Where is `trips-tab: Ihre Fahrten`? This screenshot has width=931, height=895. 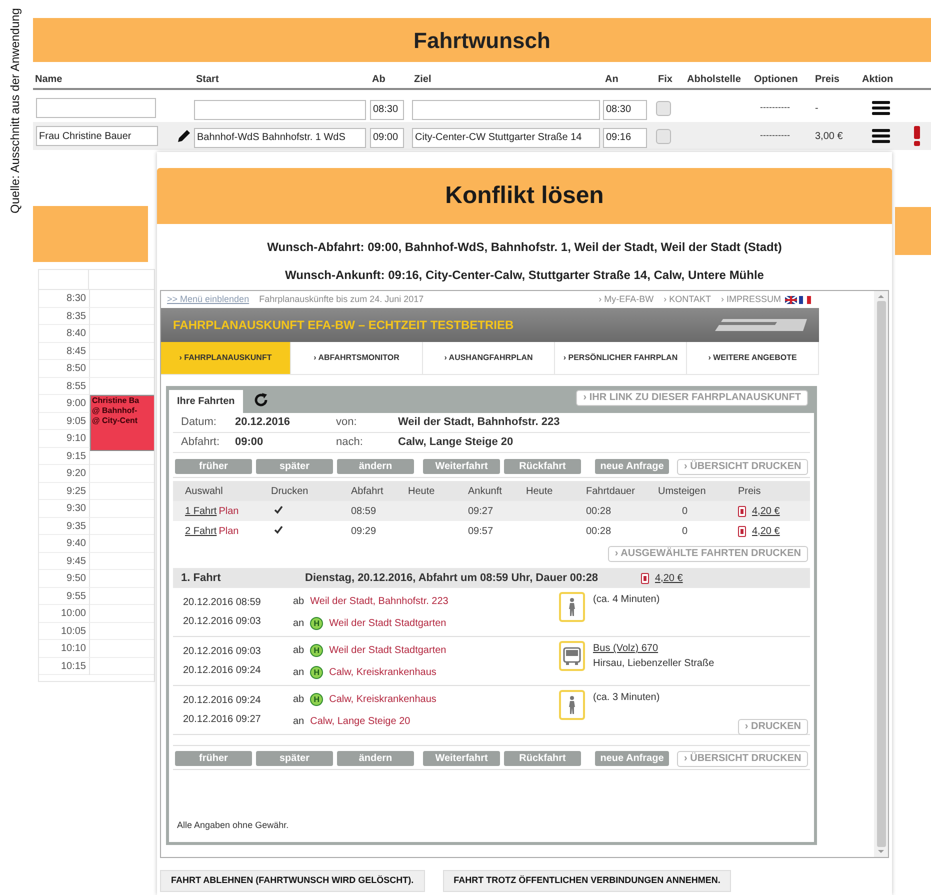
trips-tab: Ihre Fahrten is located at coordinates (206, 401).